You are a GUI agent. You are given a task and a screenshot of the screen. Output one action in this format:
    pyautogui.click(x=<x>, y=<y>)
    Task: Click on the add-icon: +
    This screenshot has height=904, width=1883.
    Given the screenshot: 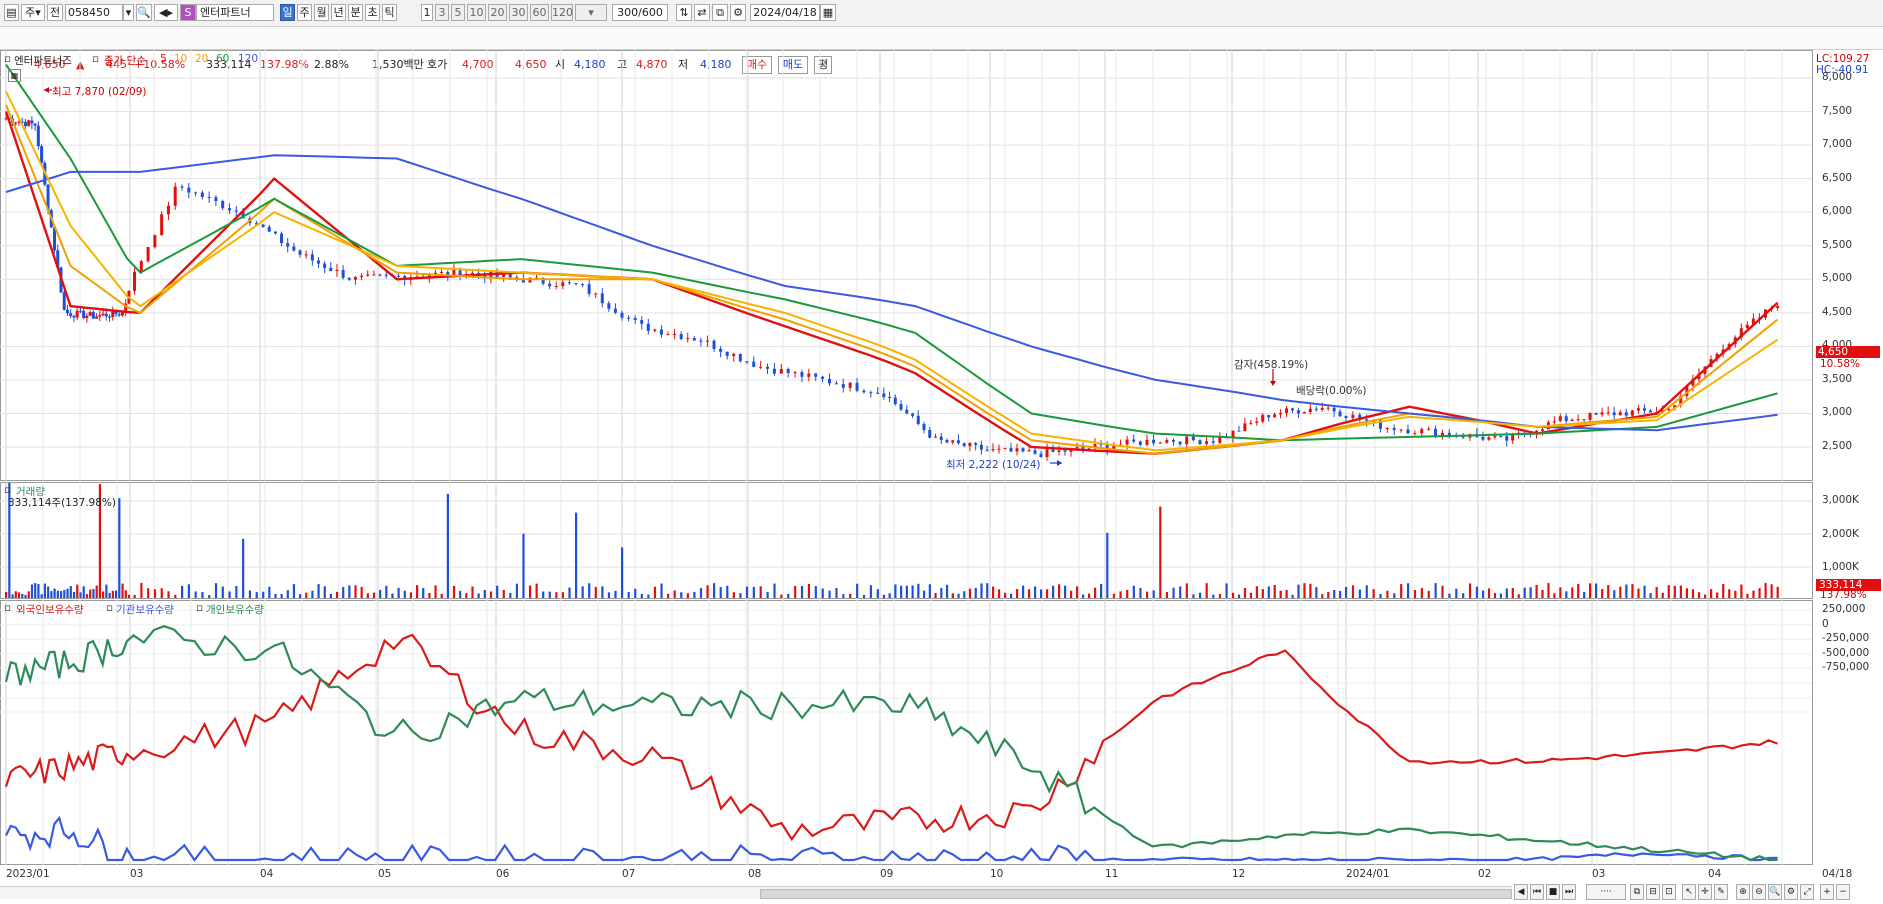 What is the action you would take?
    pyautogui.click(x=1827, y=892)
    